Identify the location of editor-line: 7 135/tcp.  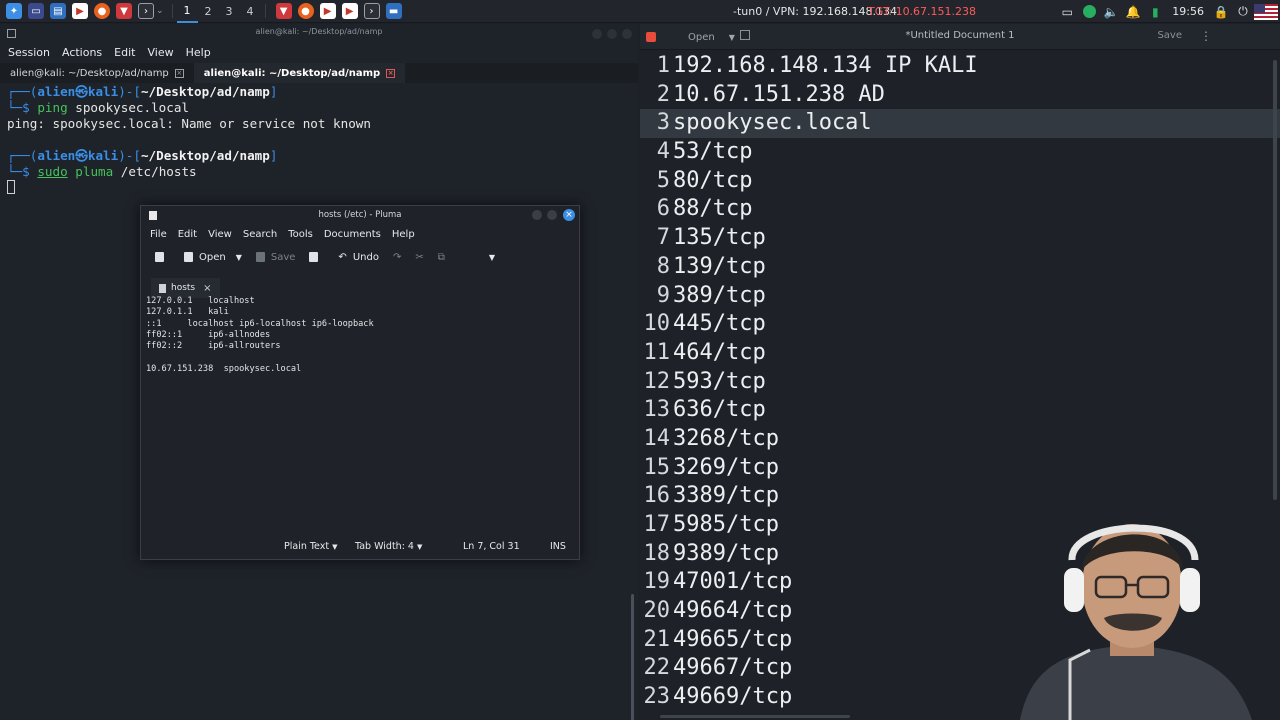
(960, 238).